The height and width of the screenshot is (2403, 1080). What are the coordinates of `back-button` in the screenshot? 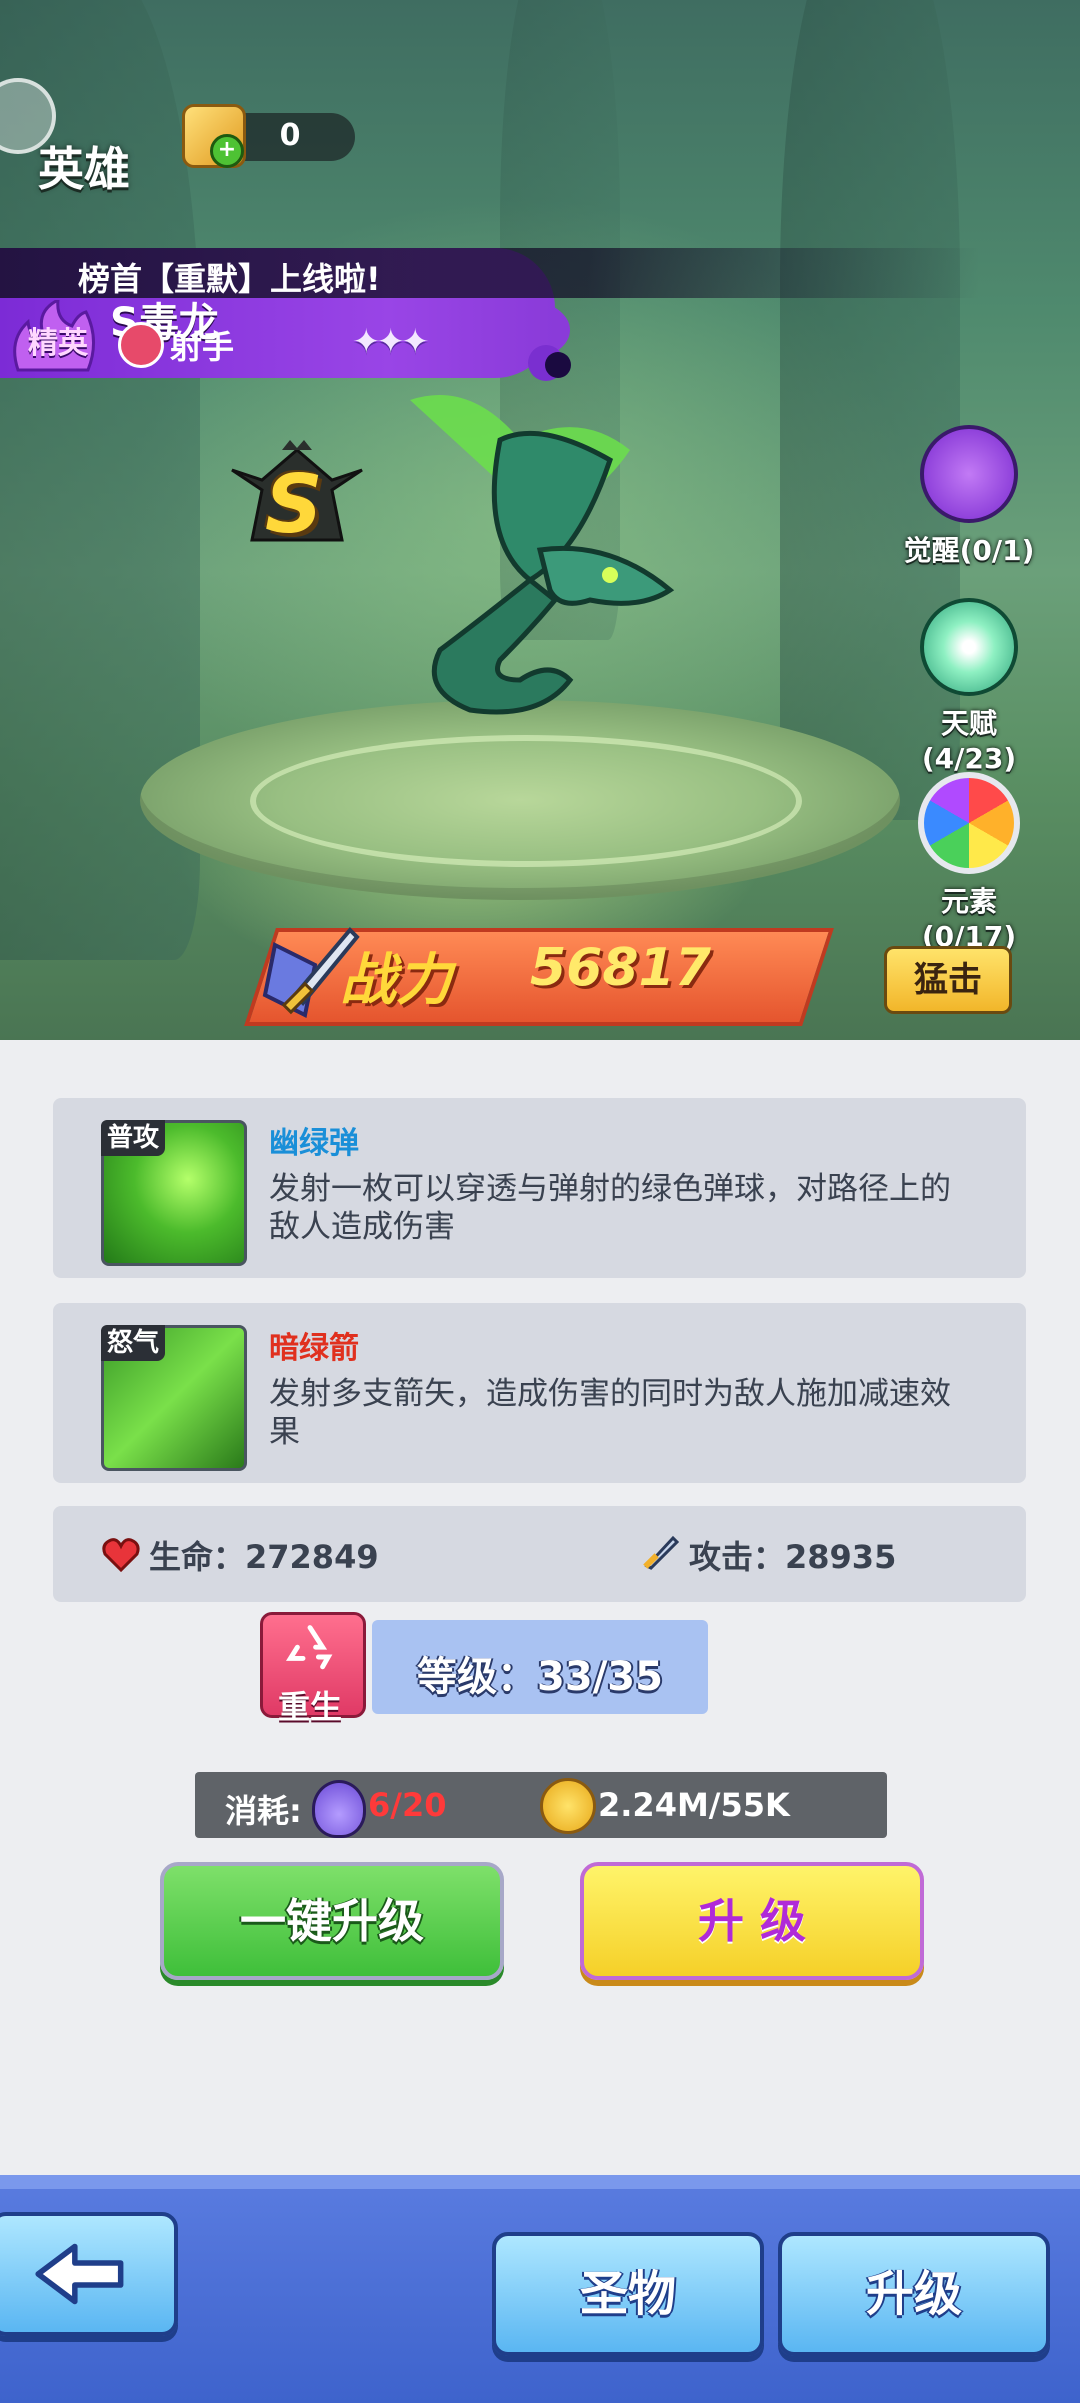 It's located at (89, 2274).